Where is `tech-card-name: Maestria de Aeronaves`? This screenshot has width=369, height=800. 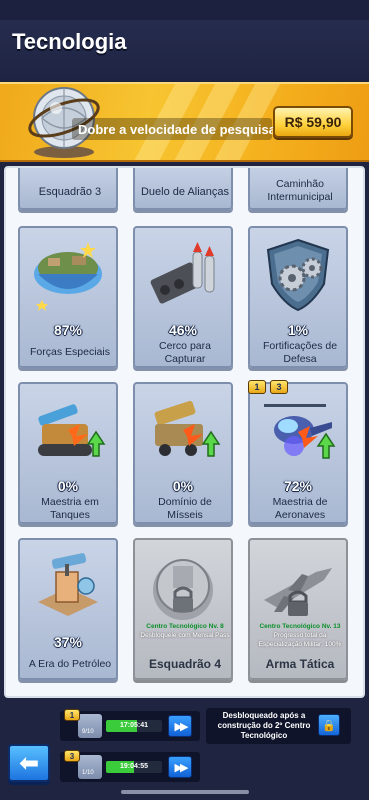 tech-card-name: Maestria de Aeronaves is located at coordinates (300, 508).